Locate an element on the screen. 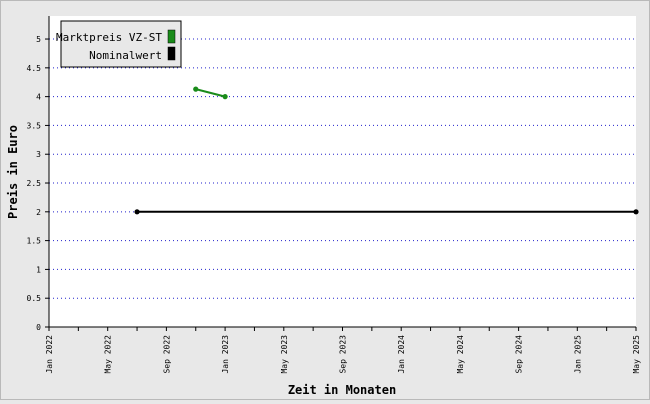 The image size is (650, 404). legend-label-nominalwert: Nominalwert is located at coordinates (125, 55).